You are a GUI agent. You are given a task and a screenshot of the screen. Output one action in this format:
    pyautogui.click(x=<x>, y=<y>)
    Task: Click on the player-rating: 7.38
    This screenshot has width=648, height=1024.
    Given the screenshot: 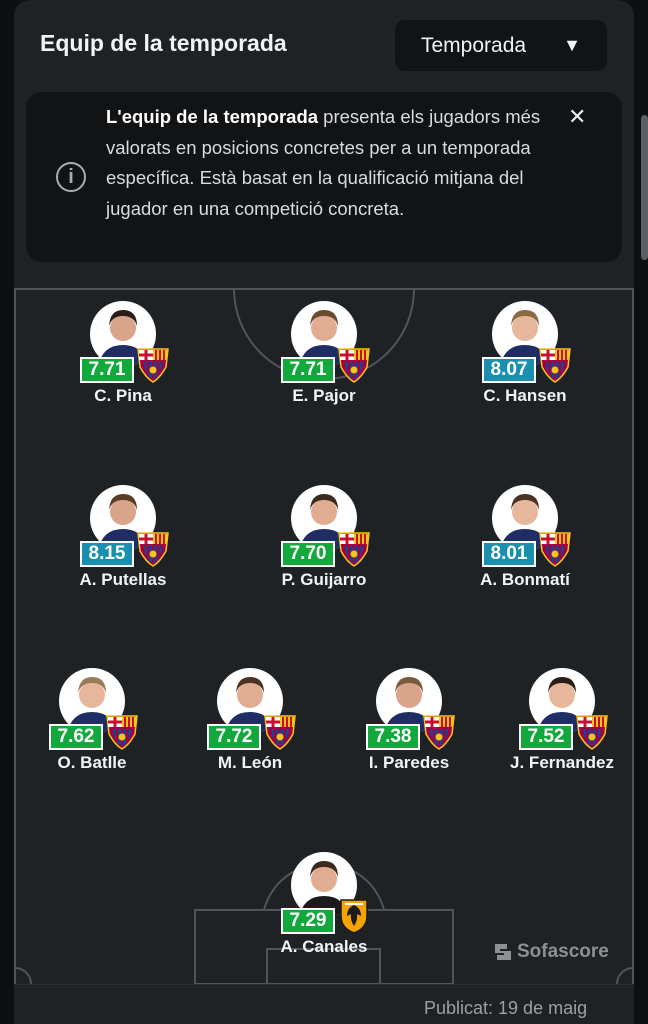 What is the action you would take?
    pyautogui.click(x=393, y=737)
    